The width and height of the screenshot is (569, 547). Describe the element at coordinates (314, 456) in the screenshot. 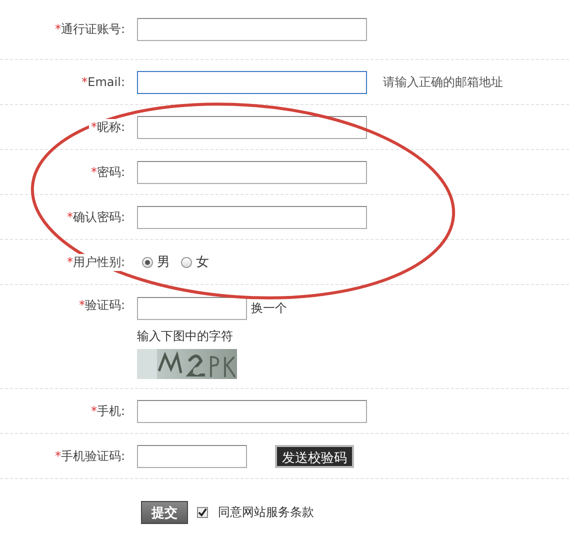

I see `send-code-button: 发送校验码` at that location.